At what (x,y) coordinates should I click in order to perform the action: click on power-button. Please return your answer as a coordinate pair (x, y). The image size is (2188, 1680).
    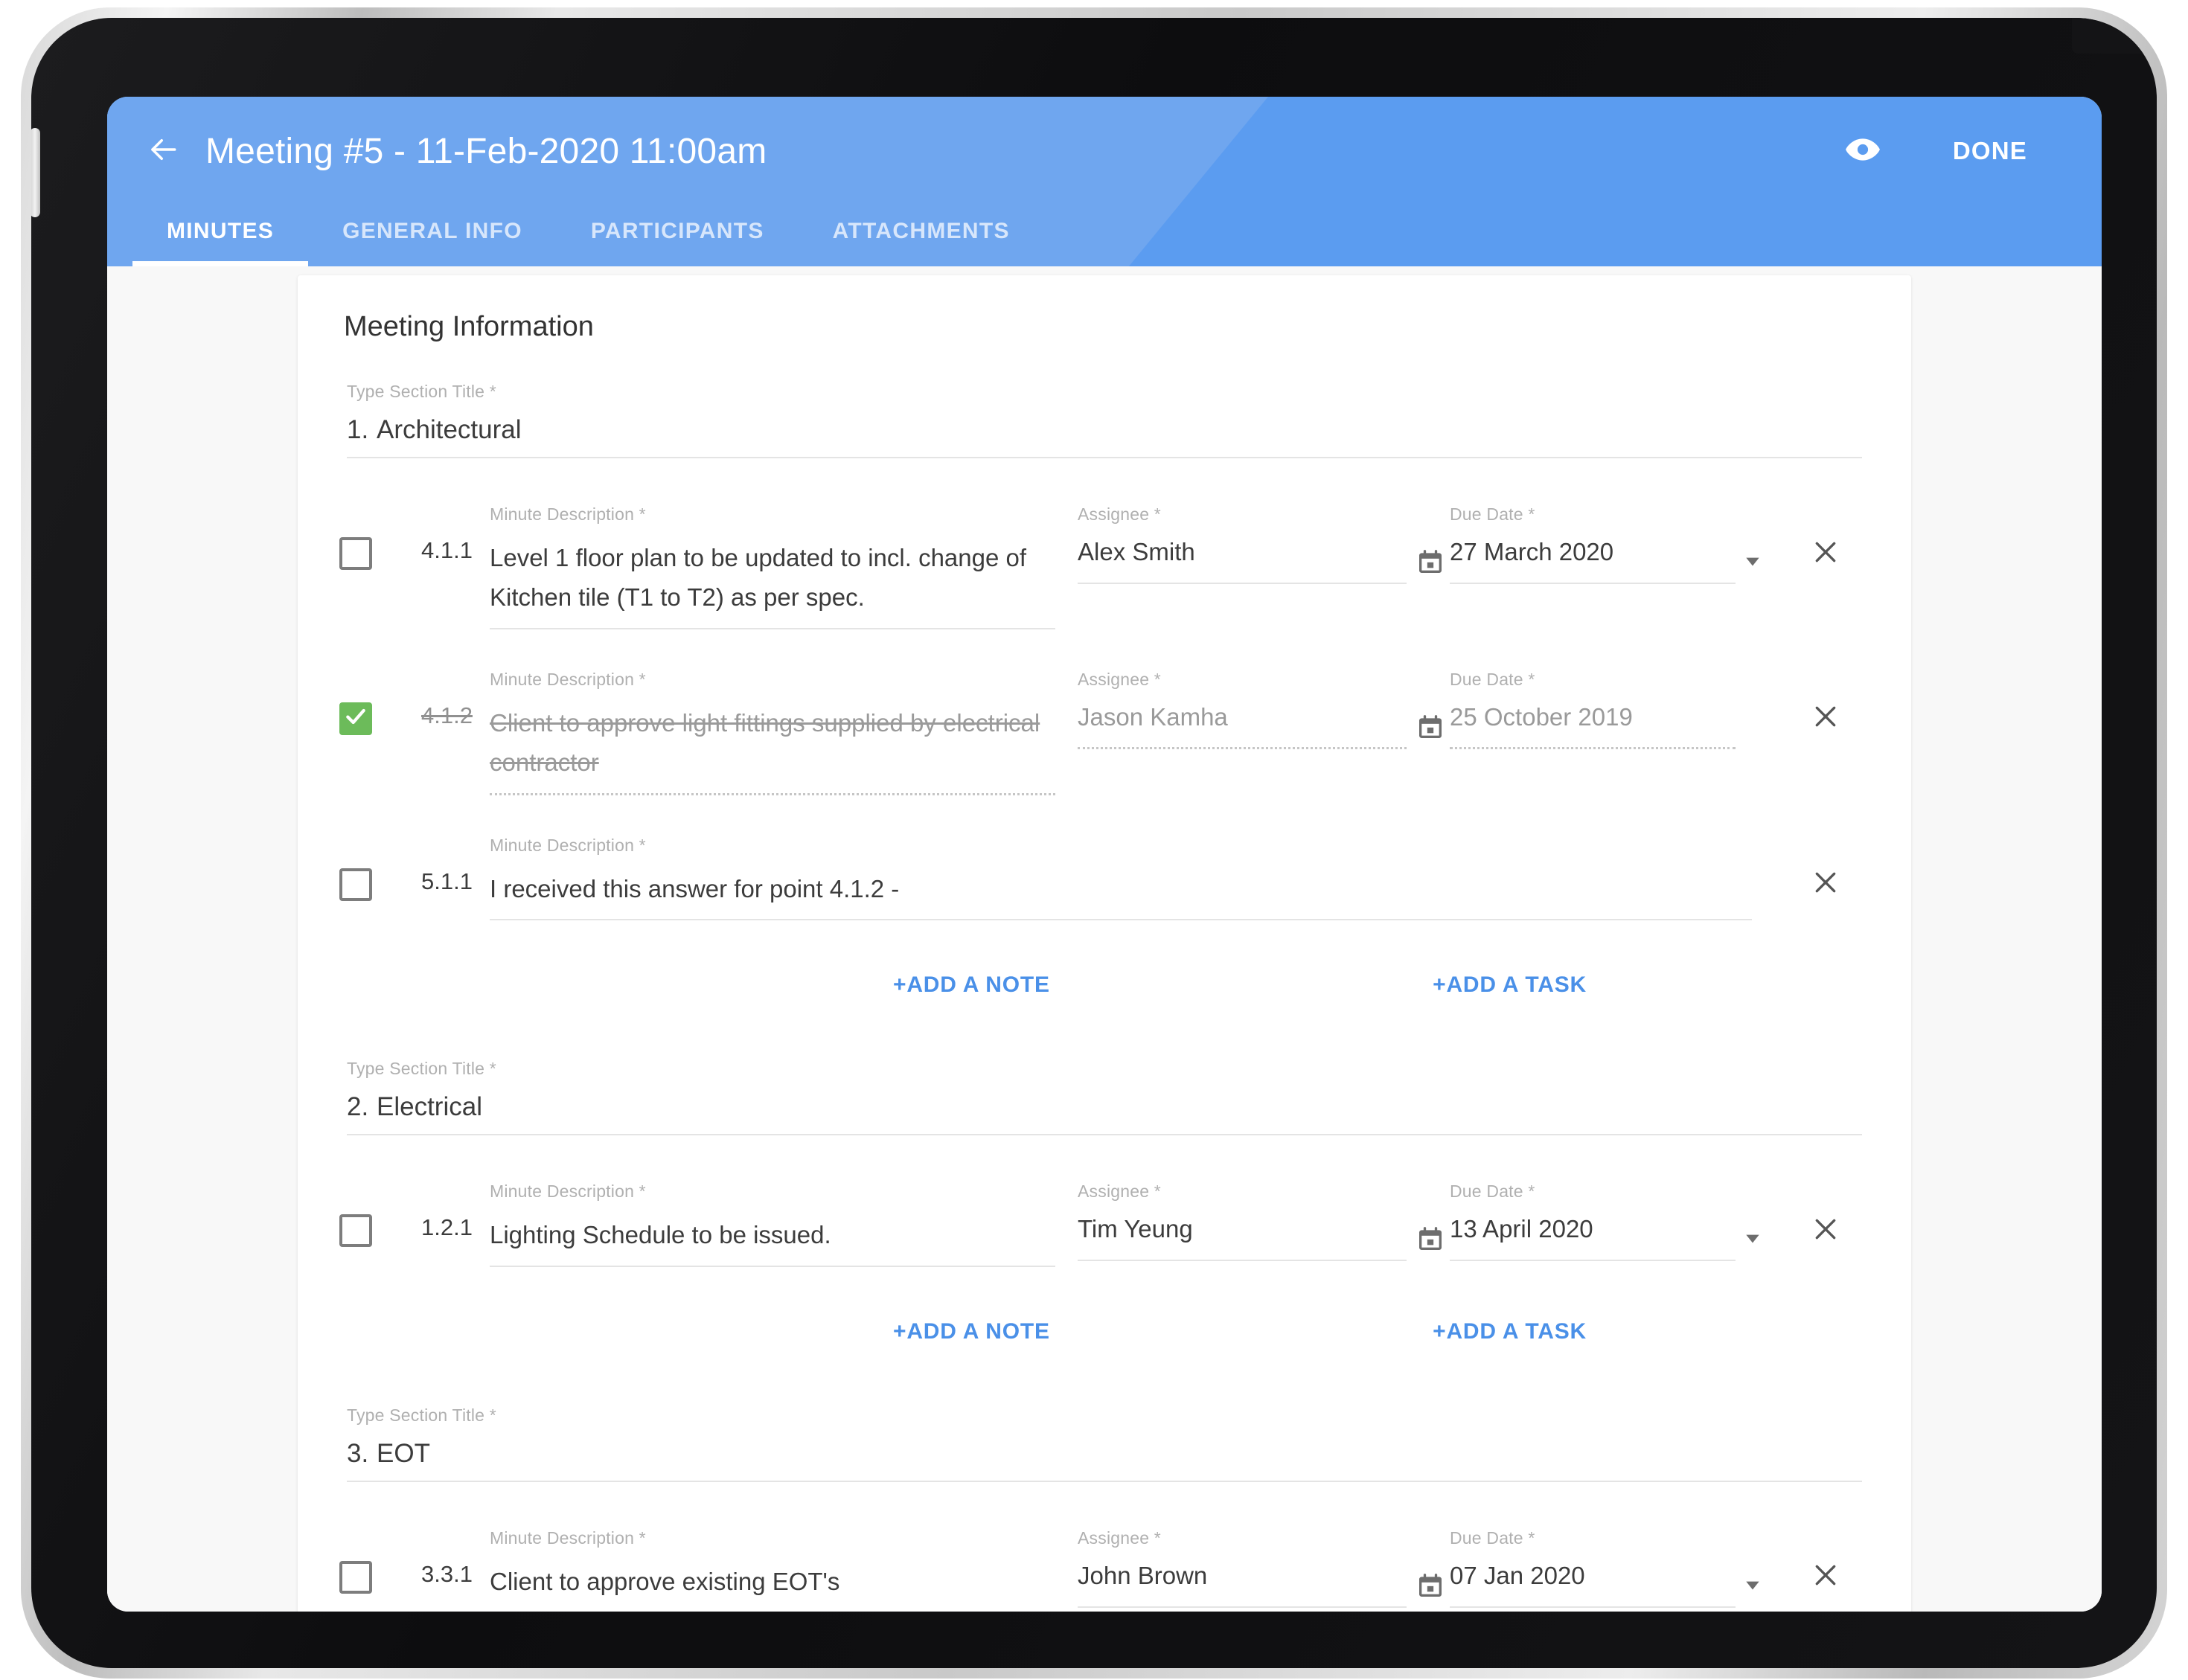
    Looking at the image, I should click on (35, 173).